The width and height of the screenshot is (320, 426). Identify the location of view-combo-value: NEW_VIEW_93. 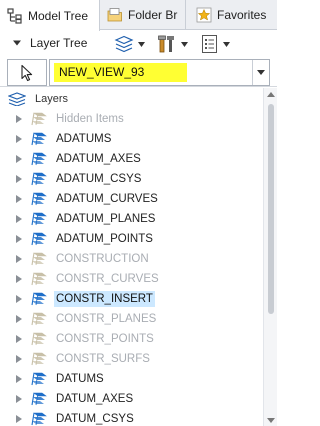
(102, 72).